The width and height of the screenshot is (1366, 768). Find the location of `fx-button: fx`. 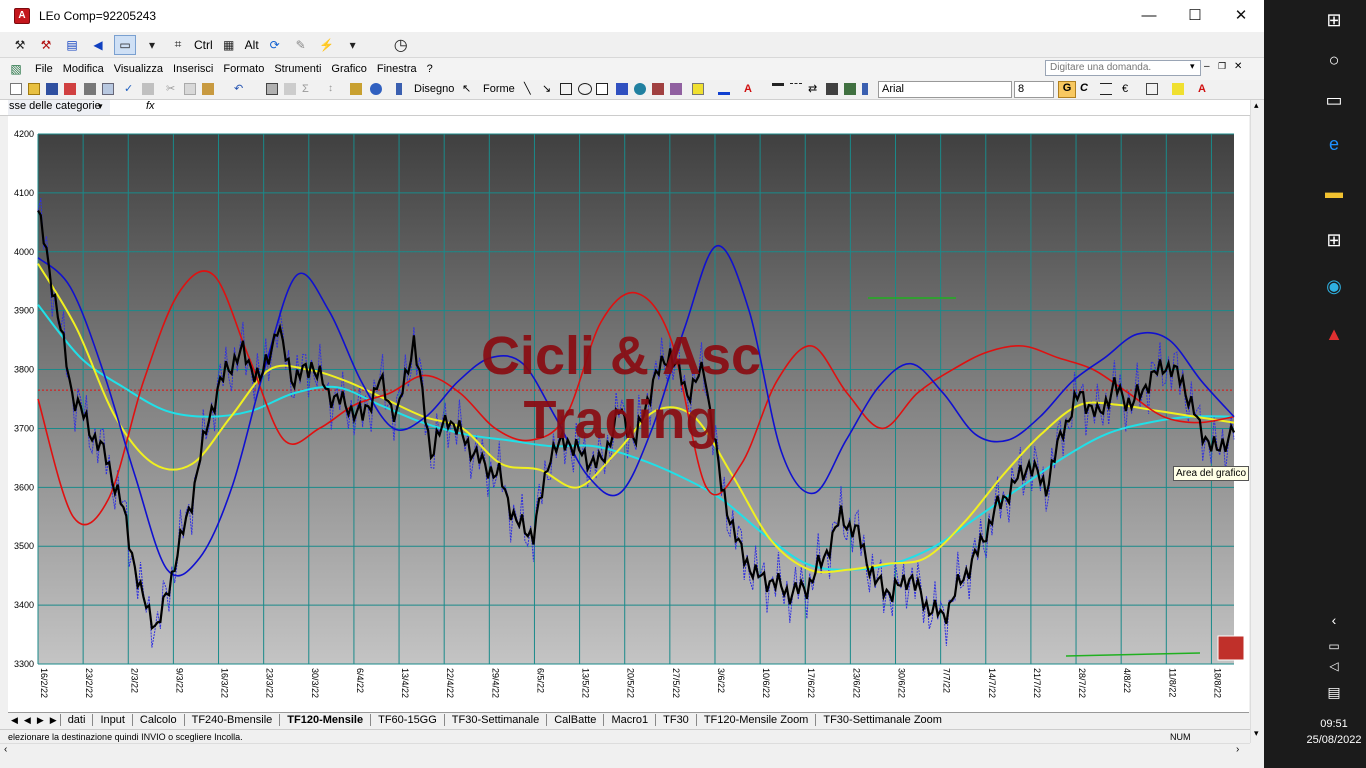

fx-button: fx is located at coordinates (150, 106).